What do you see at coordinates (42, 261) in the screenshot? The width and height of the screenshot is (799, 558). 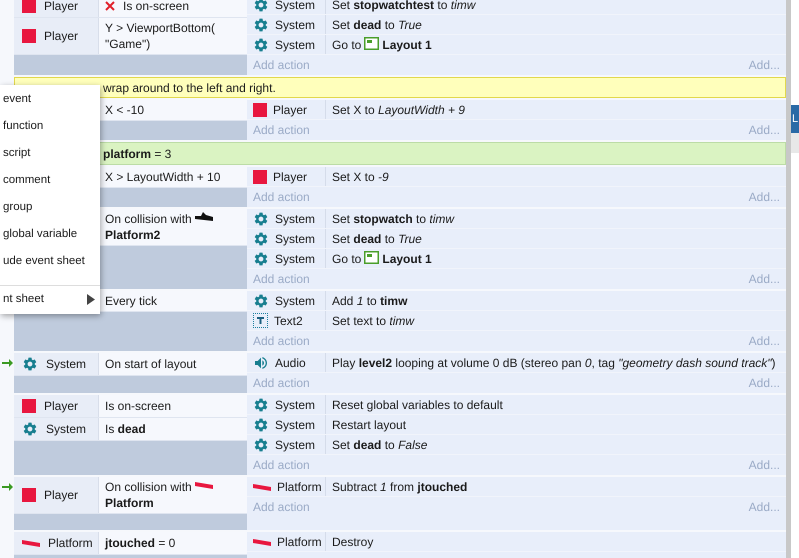 I see `menu-item: ude event sheet` at bounding box center [42, 261].